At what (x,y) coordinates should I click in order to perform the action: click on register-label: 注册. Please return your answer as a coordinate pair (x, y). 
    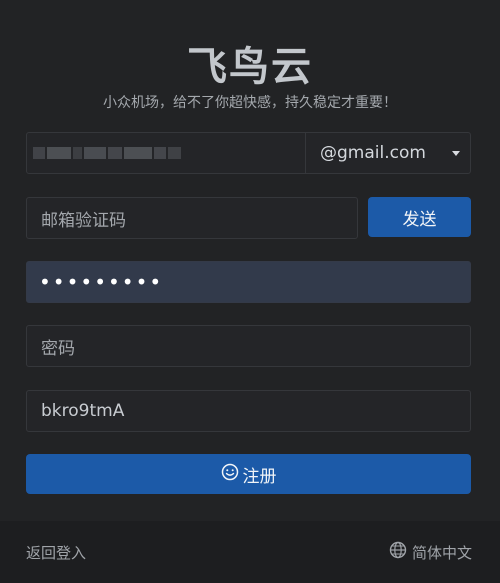
    Looking at the image, I should click on (259, 476).